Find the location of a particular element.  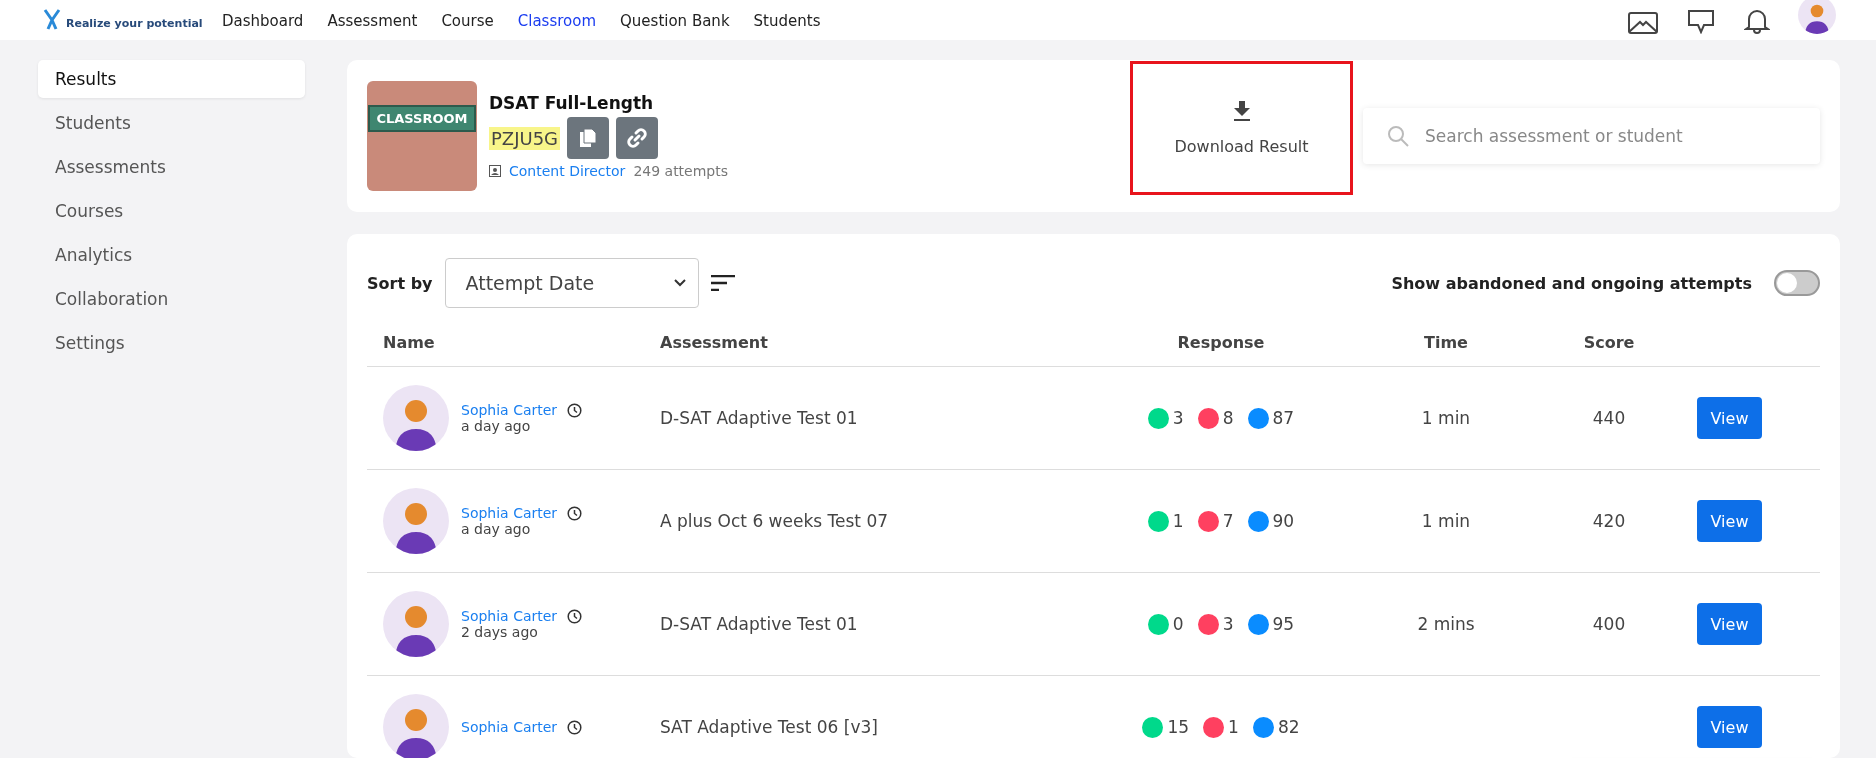

response-count: 0 is located at coordinates (1178, 624).